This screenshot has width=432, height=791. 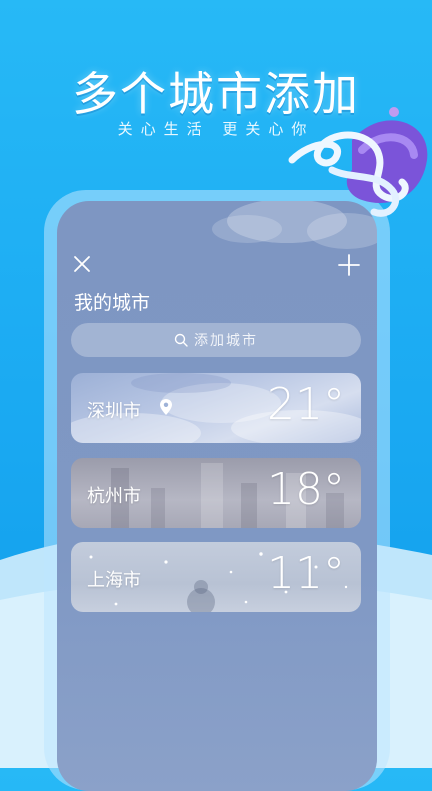 I want to click on city-temperature: 18°, so click(x=306, y=489).